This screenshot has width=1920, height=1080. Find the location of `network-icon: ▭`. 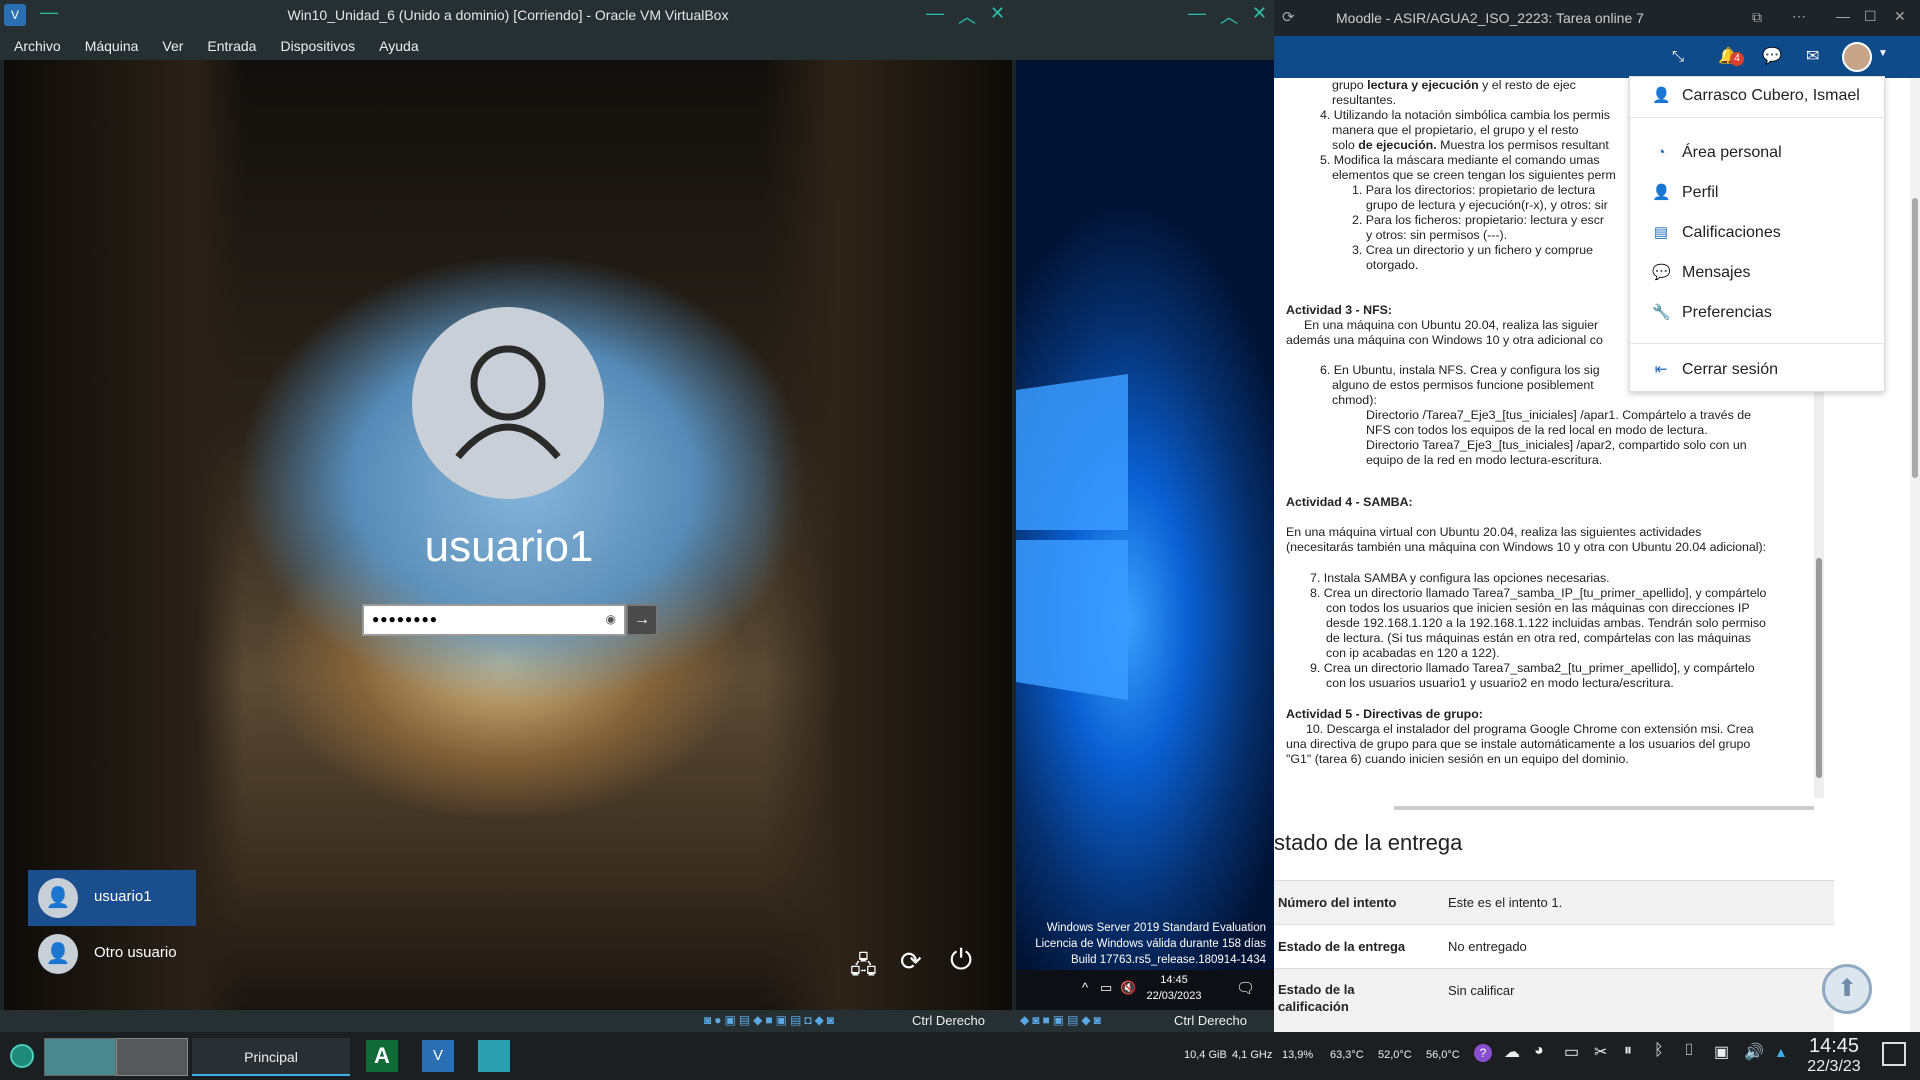

network-icon: ▭ is located at coordinates (1106, 988).